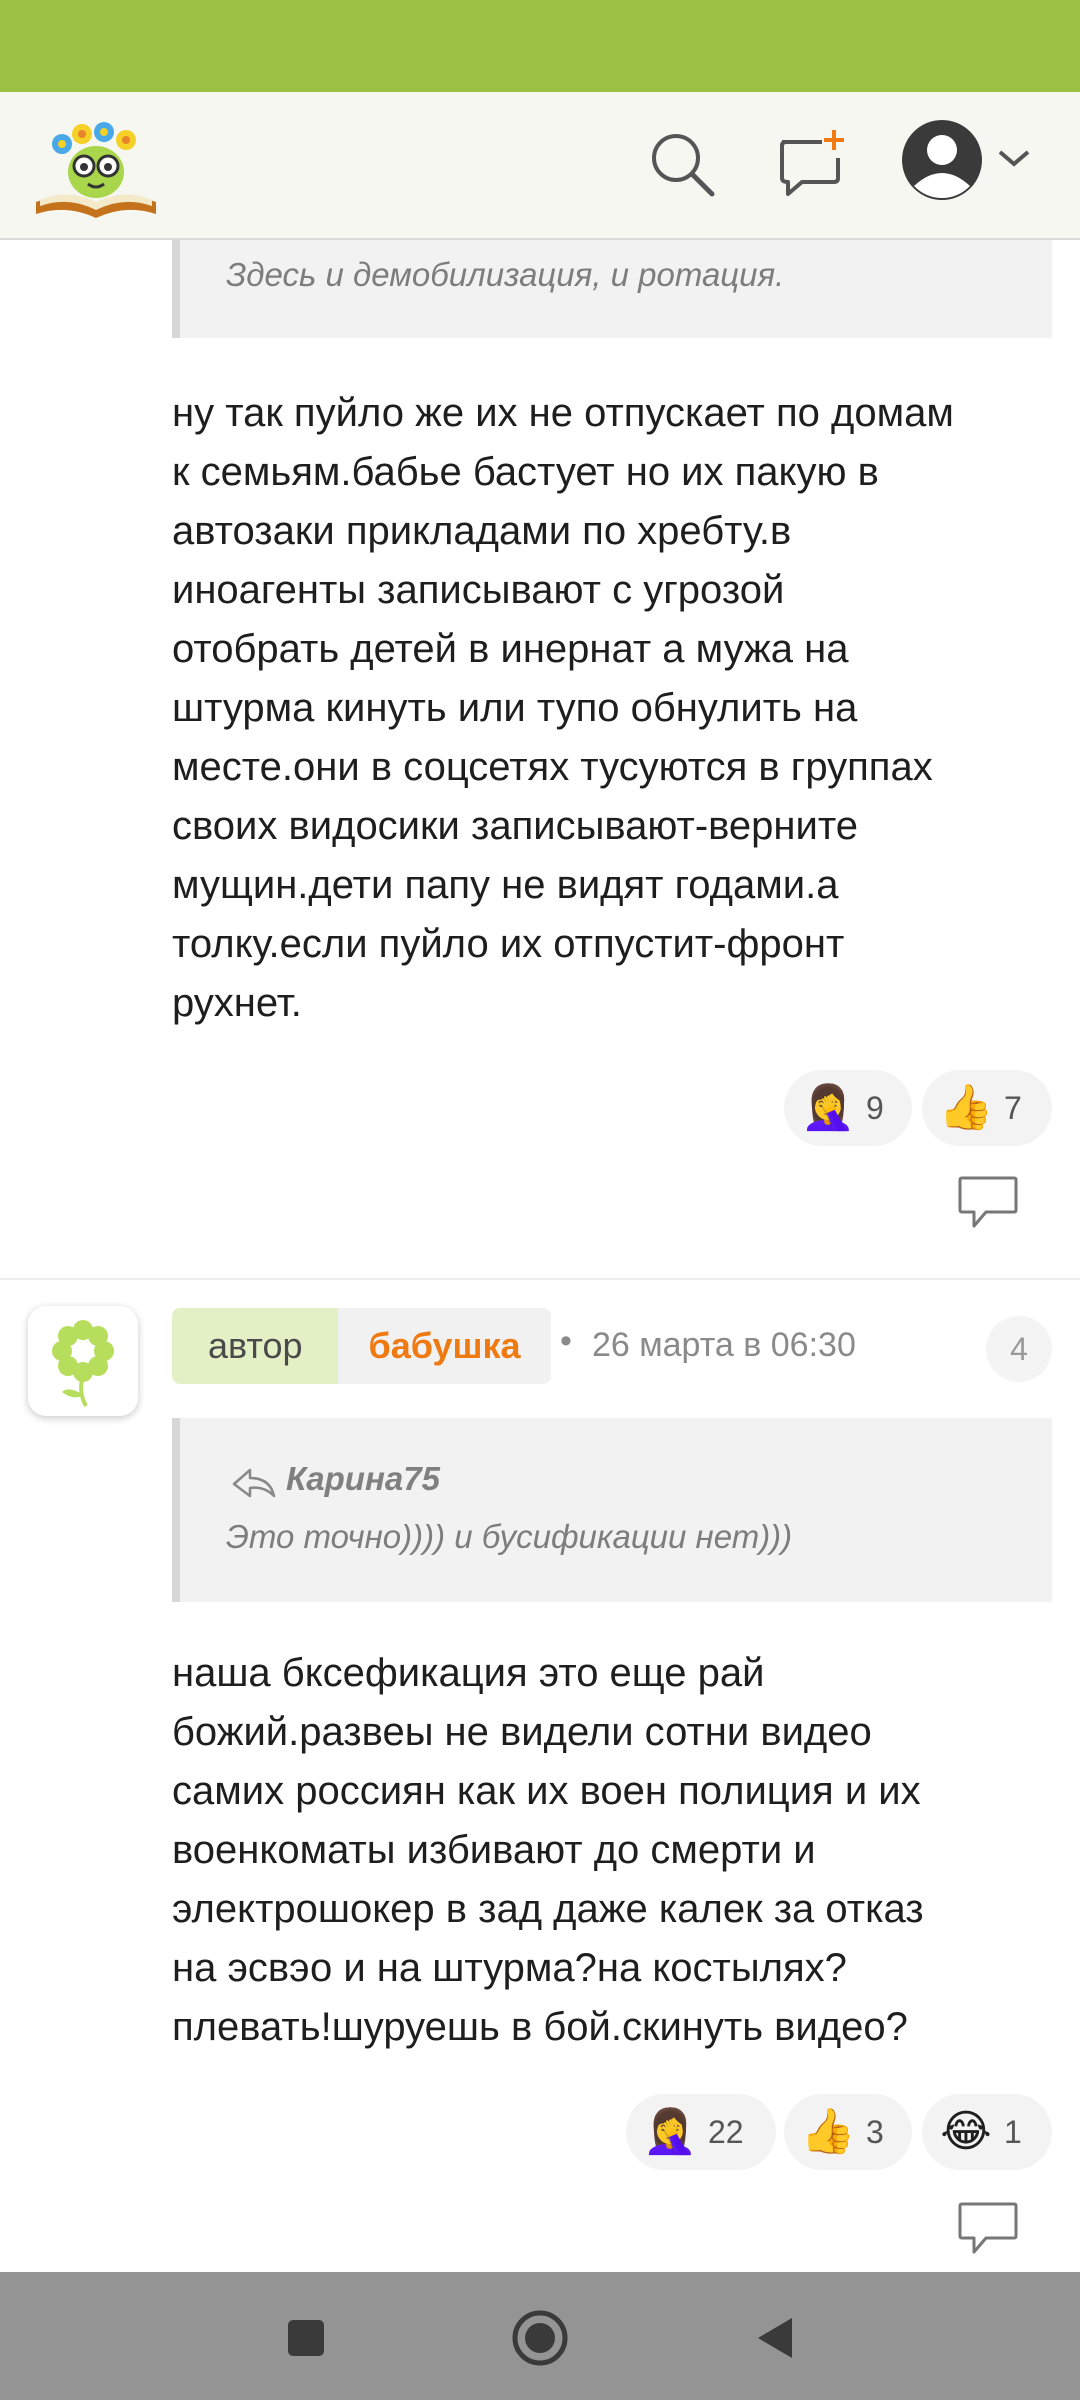 The height and width of the screenshot is (2400, 1080). Describe the element at coordinates (942, 160) in the screenshot. I see `avatar-icon` at that location.